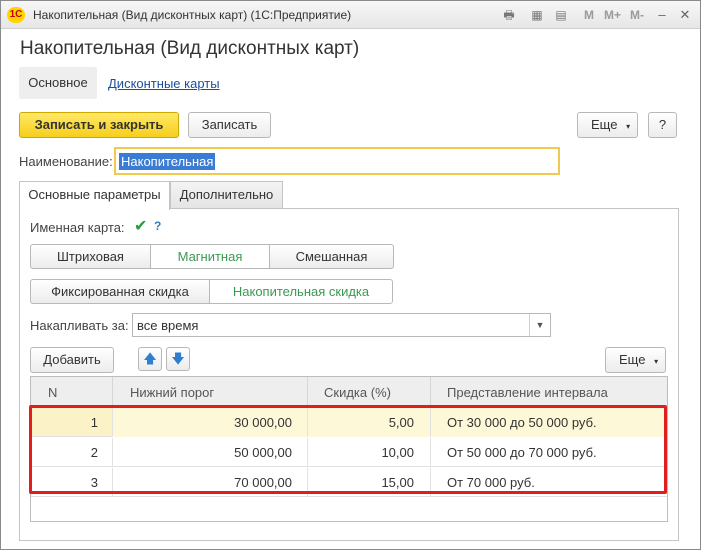  What do you see at coordinates (549, 392) in the screenshot?
I see `column-header-interval: Представление интервала` at bounding box center [549, 392].